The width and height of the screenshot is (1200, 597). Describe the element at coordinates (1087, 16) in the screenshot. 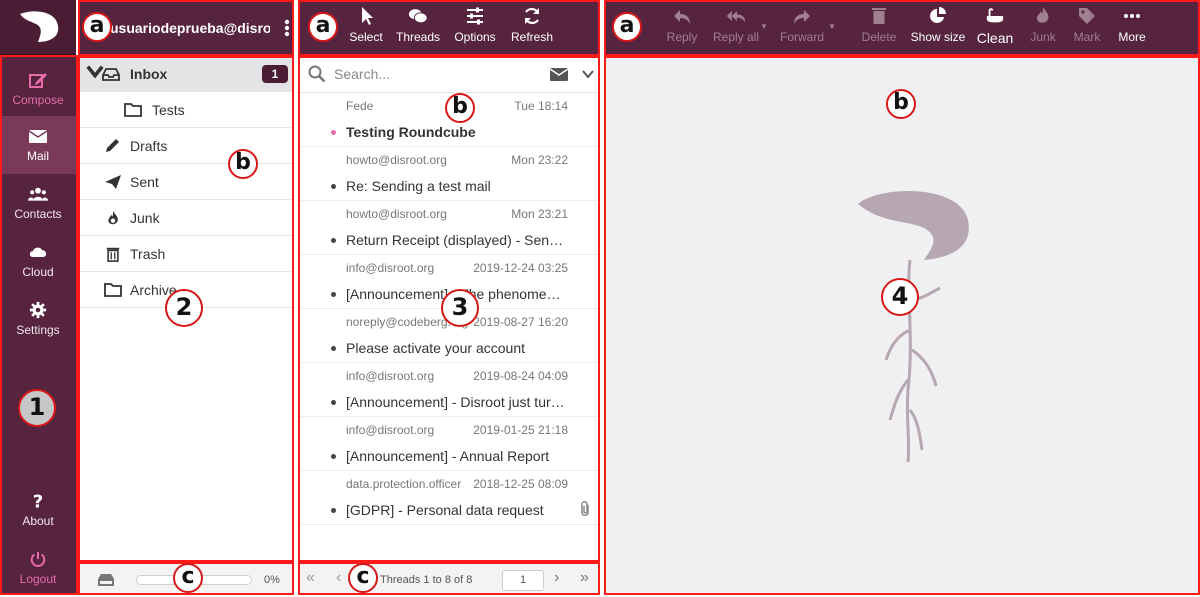

I see `tag-icon` at that location.